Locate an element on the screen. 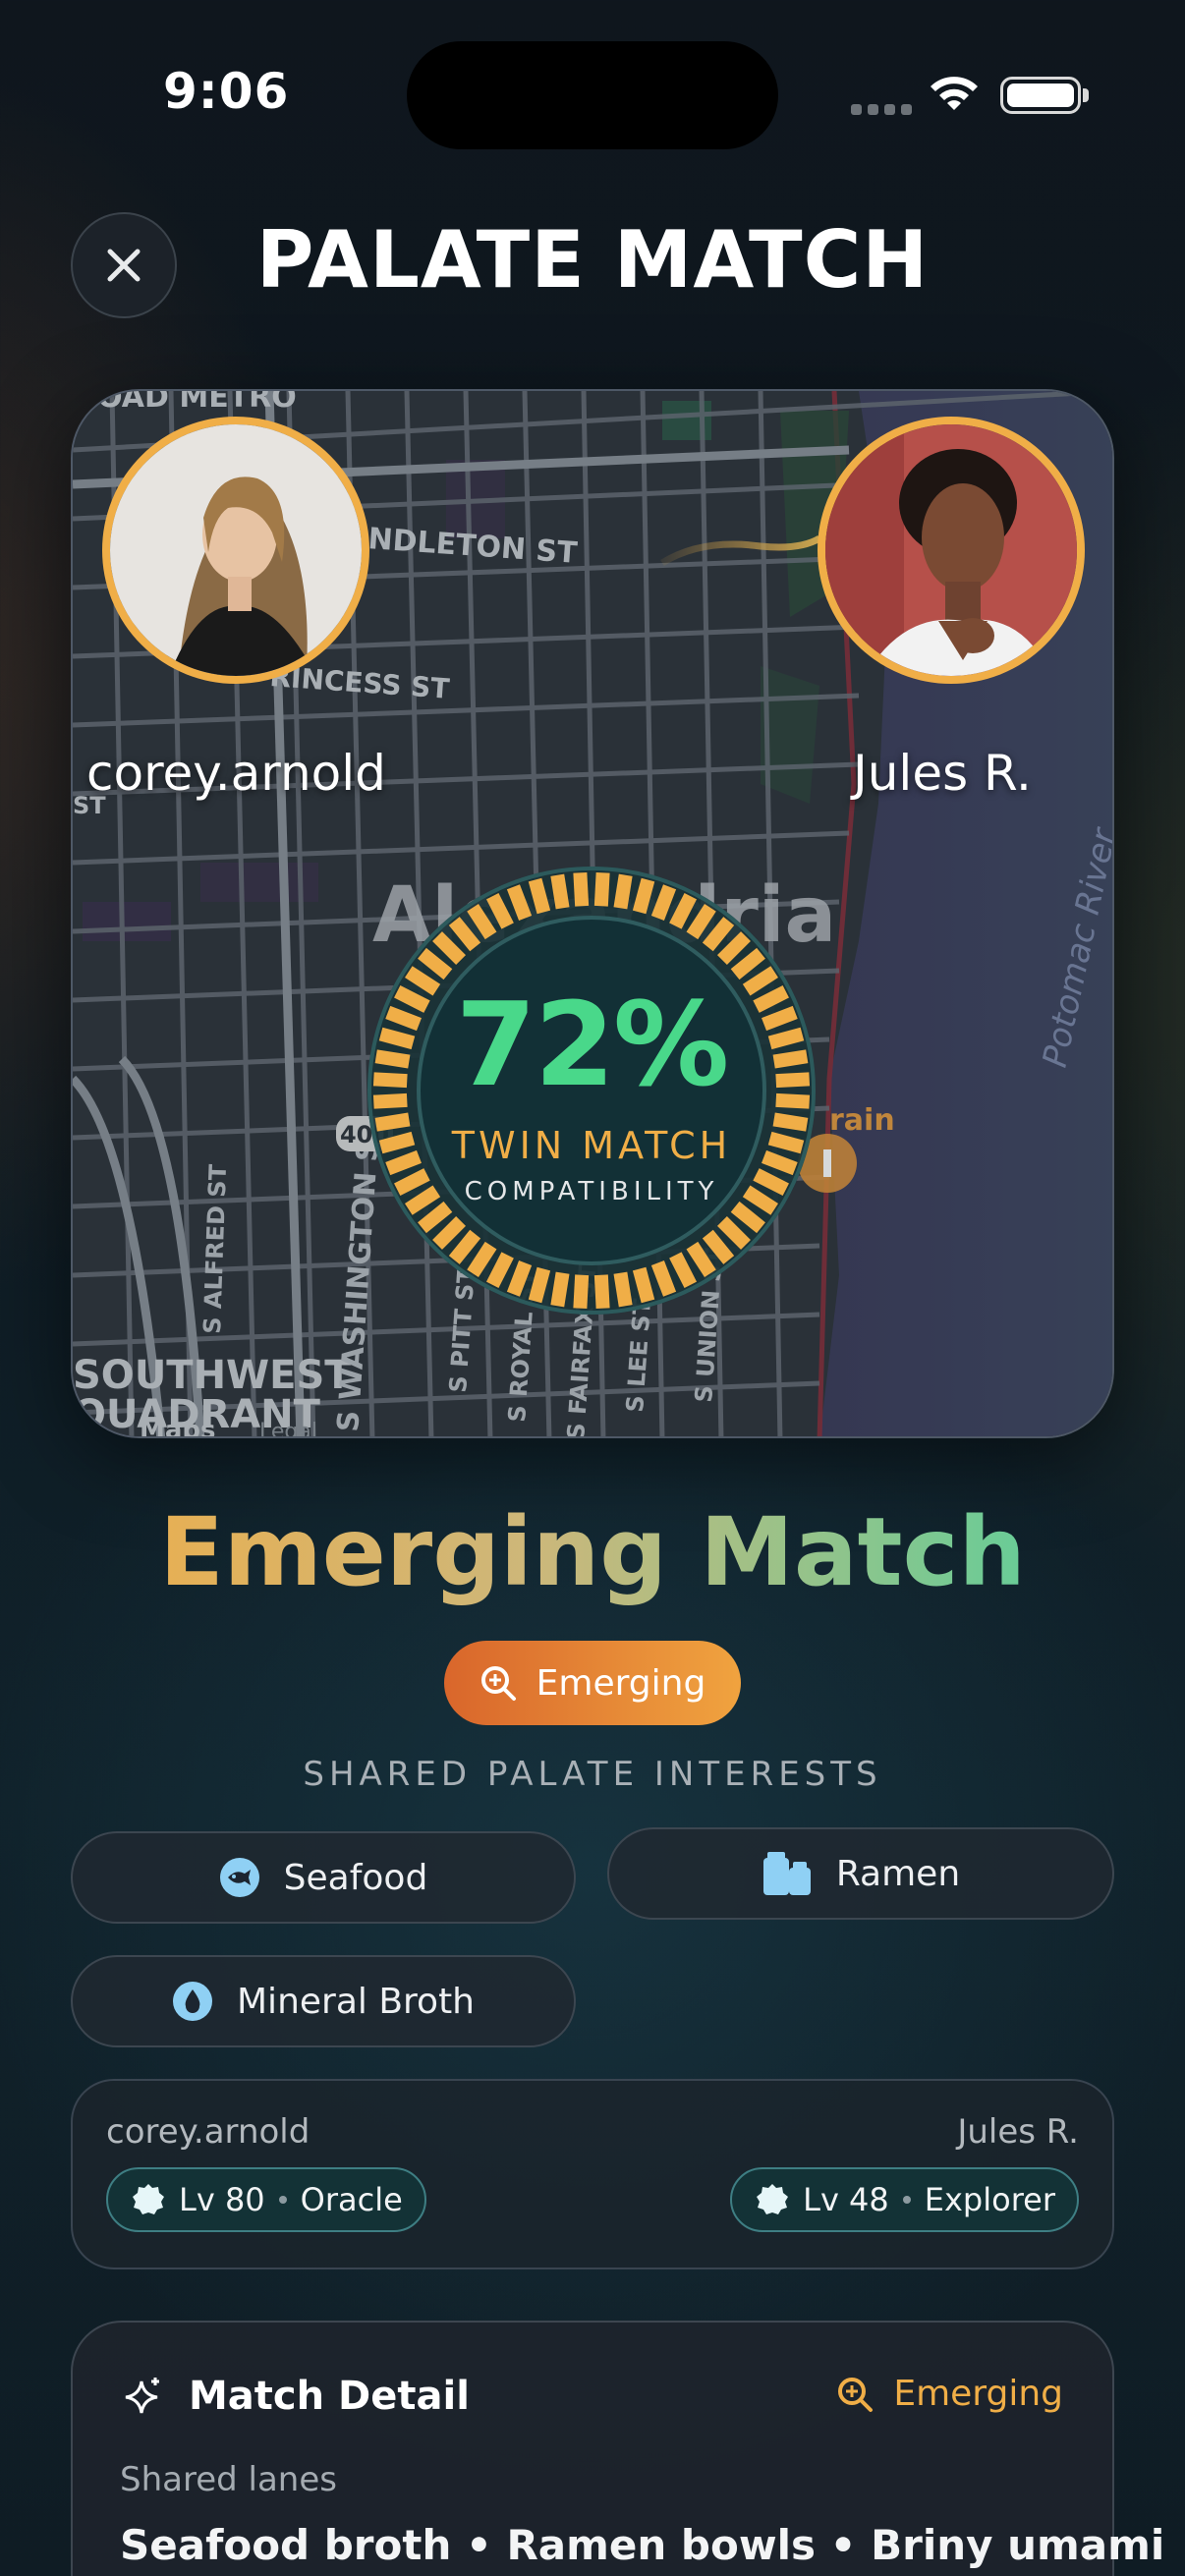 The image size is (1185, 2576). match-percent: 72% is located at coordinates (592, 1044).